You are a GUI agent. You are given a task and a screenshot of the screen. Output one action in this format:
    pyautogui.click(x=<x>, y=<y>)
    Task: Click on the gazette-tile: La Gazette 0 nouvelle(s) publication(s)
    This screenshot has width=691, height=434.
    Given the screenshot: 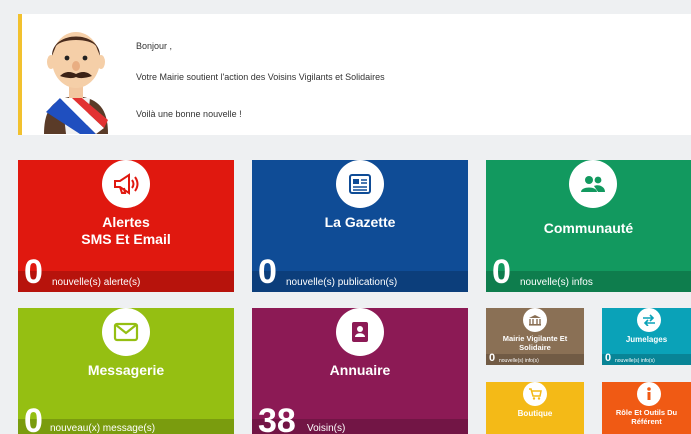 What is the action you would take?
    pyautogui.click(x=360, y=226)
    